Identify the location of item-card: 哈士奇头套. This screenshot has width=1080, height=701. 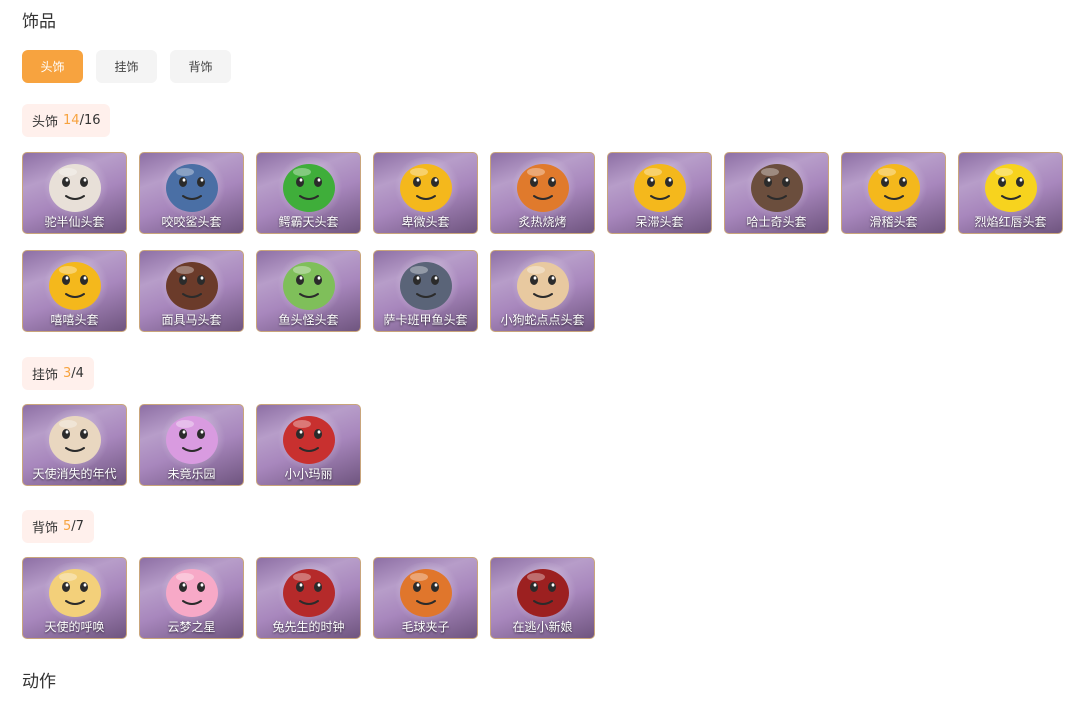
(776, 193).